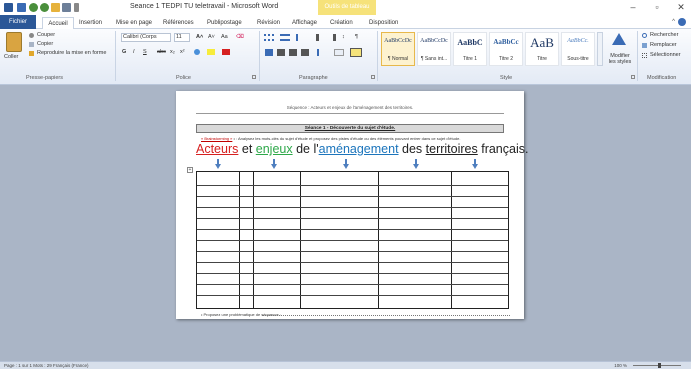 This screenshot has width=691, height=369. I want to click on seance-heading-text: Séance 1 - Découverte du sujet d'étude., so click(350, 128).